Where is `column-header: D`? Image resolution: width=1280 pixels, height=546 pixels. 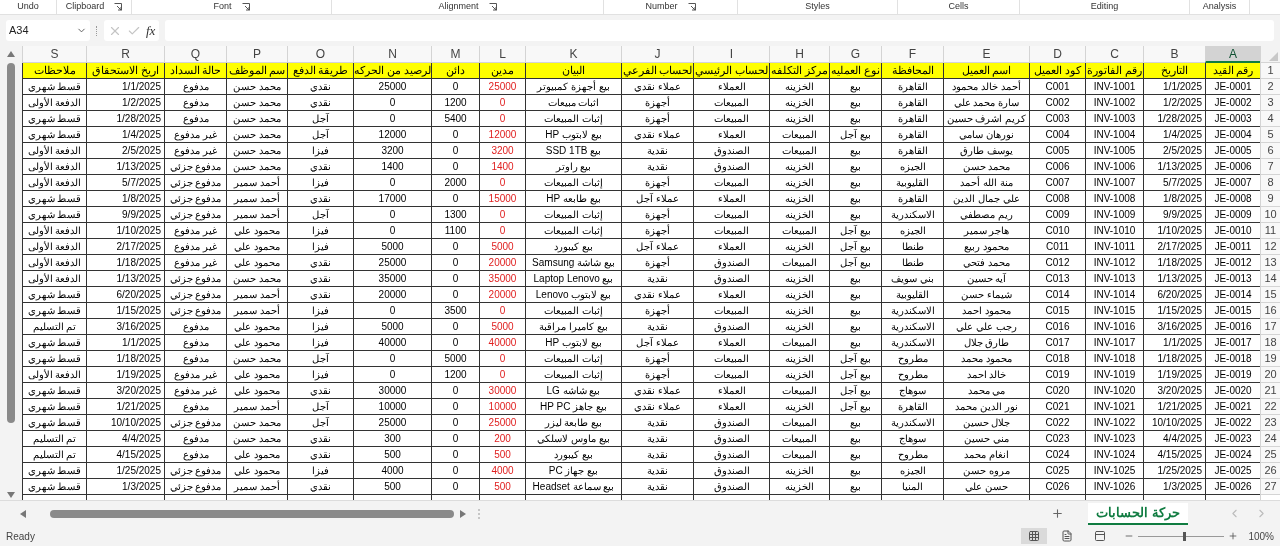
column-header: D is located at coordinates (1057, 54).